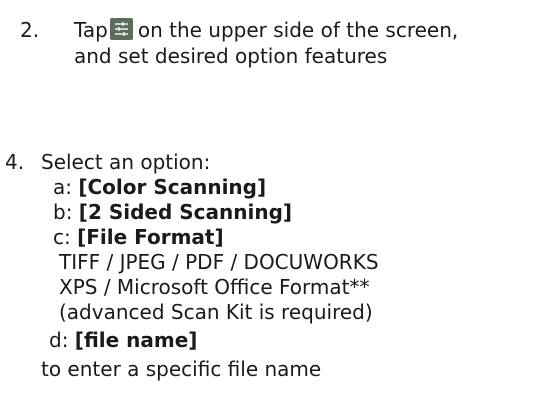  What do you see at coordinates (63, 212) in the screenshot?
I see `option-b-prefix: b:` at bounding box center [63, 212].